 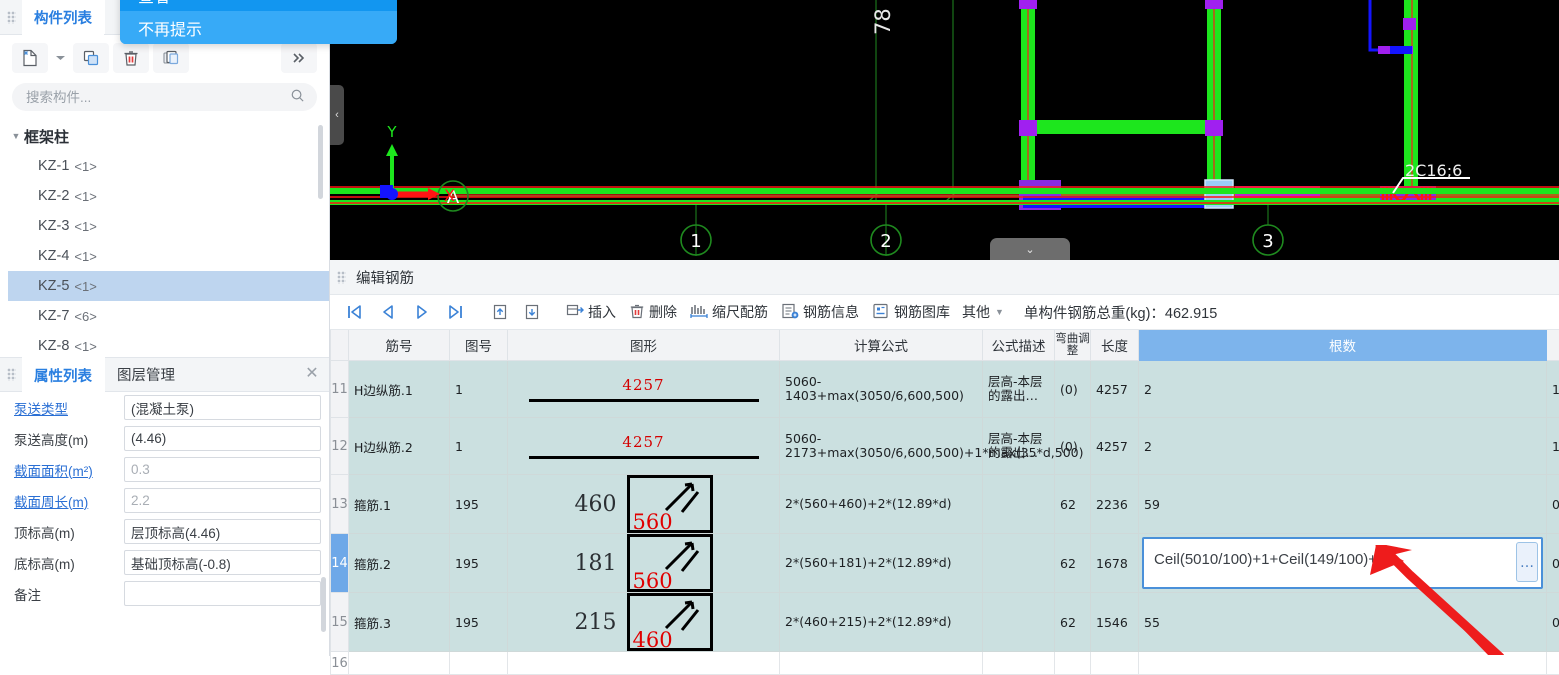 I want to click on cell-jin-hao: 箍筋.3, so click(x=399, y=622).